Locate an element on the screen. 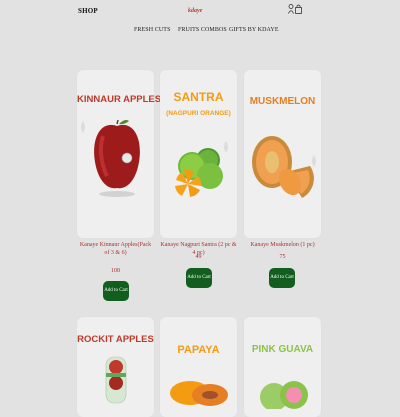 Image resolution: width=400 pixels, height=417 pixels. header-icons is located at coordinates (295, 9).